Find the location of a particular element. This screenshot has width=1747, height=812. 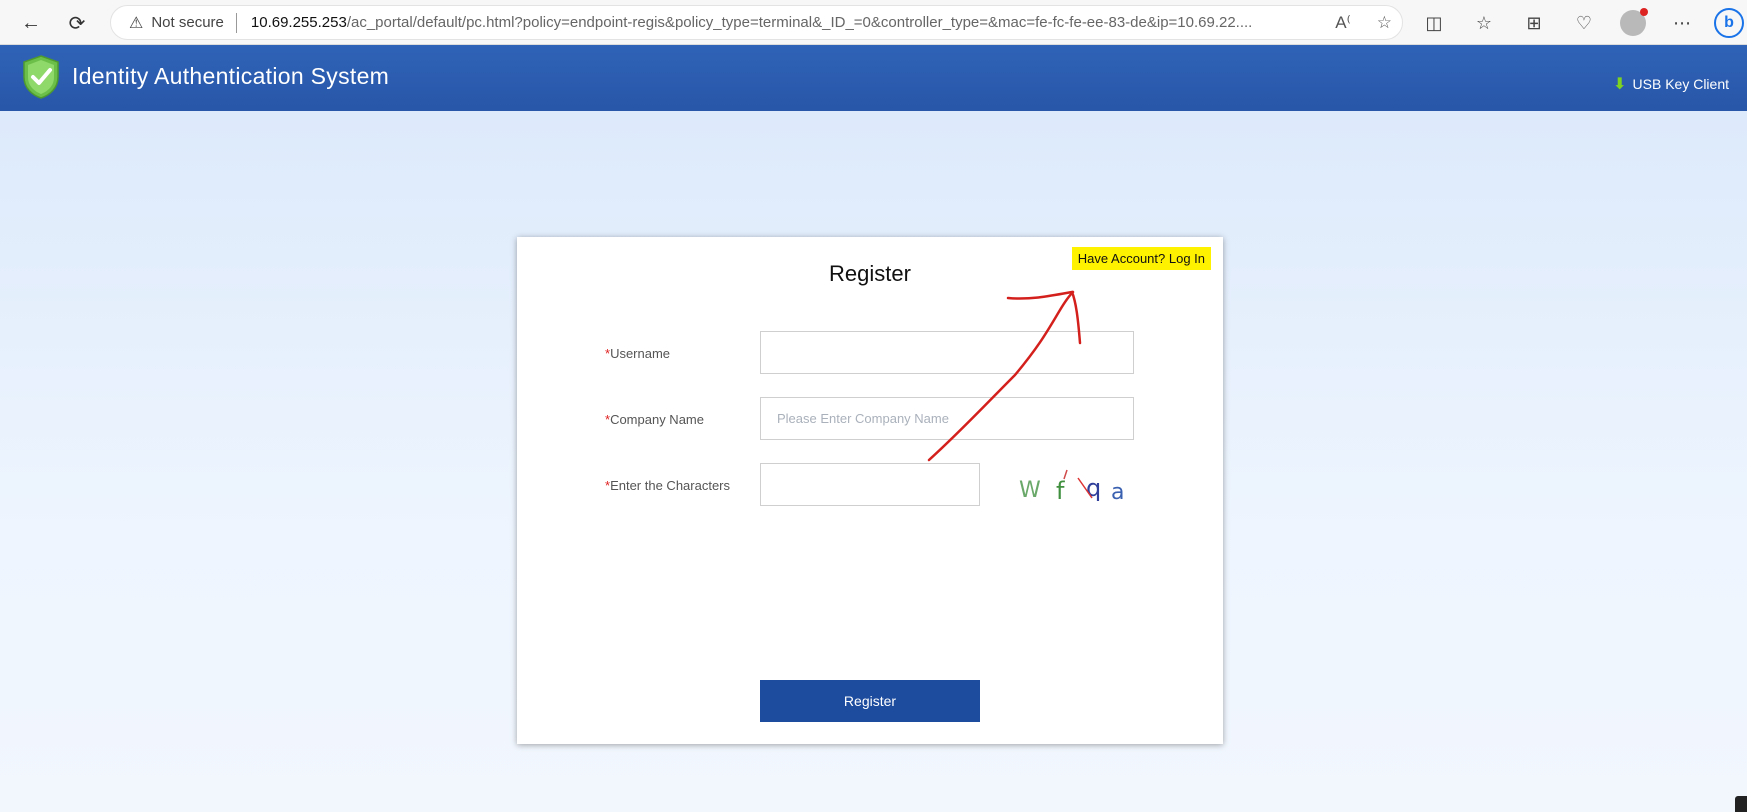

app-title: Identity Authentication System is located at coordinates (231, 76).